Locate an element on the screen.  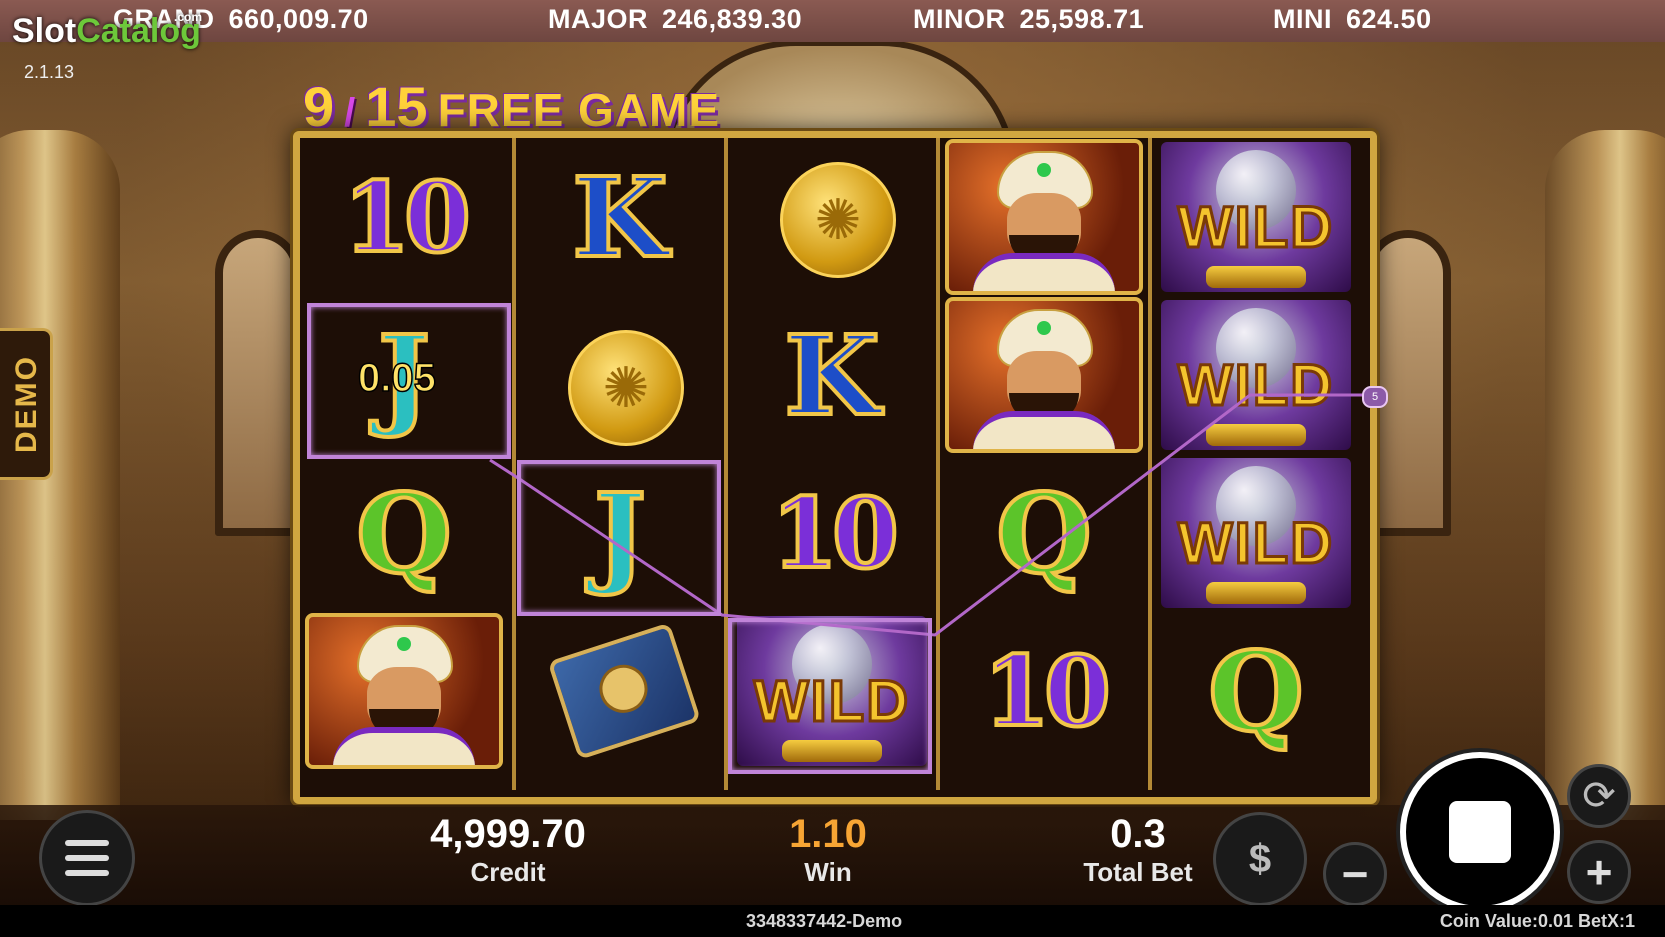
free-game-label: FREE GAME is located at coordinates (579, 110).